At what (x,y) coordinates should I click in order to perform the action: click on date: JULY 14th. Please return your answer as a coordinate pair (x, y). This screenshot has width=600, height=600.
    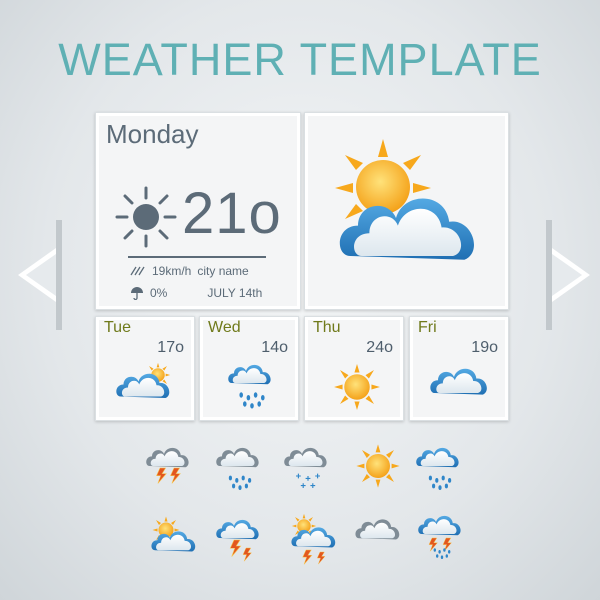
    Looking at the image, I should click on (235, 293).